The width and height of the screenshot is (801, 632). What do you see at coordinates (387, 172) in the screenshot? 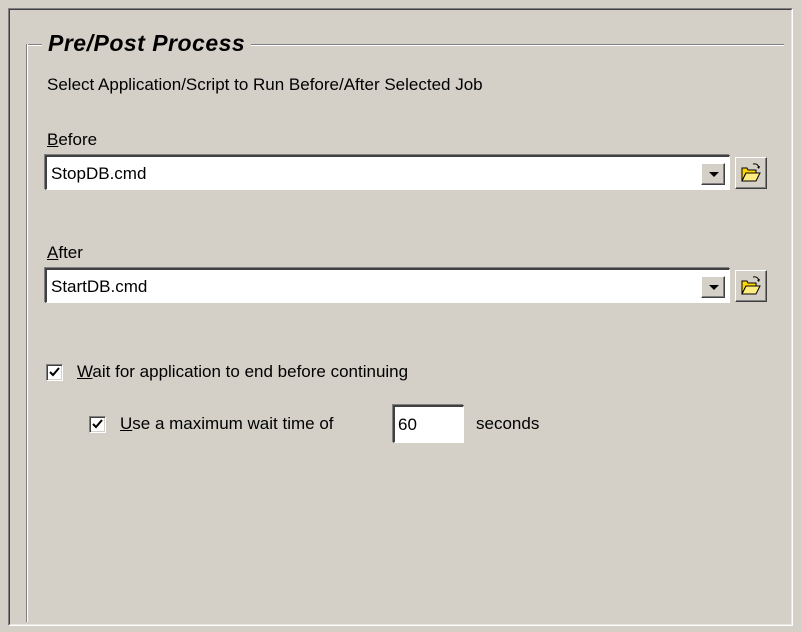
I see `before-combo: StopDB.cmd` at bounding box center [387, 172].